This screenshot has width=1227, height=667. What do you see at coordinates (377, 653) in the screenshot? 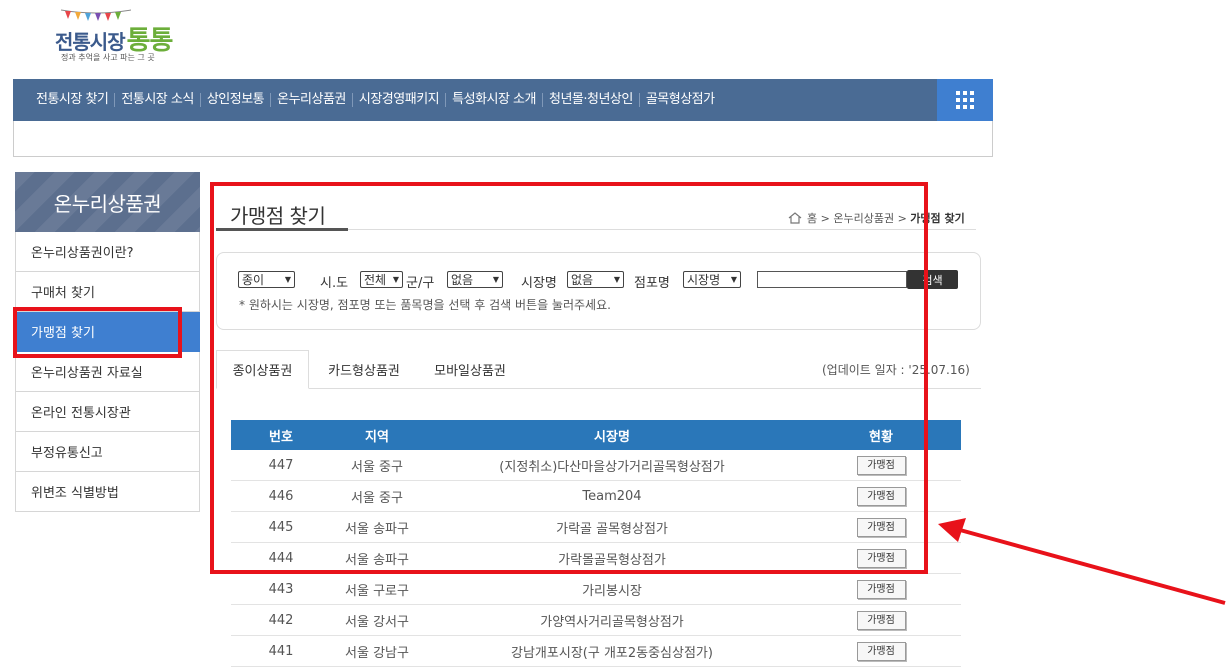
I see `row-region: 서울 강남구` at bounding box center [377, 653].